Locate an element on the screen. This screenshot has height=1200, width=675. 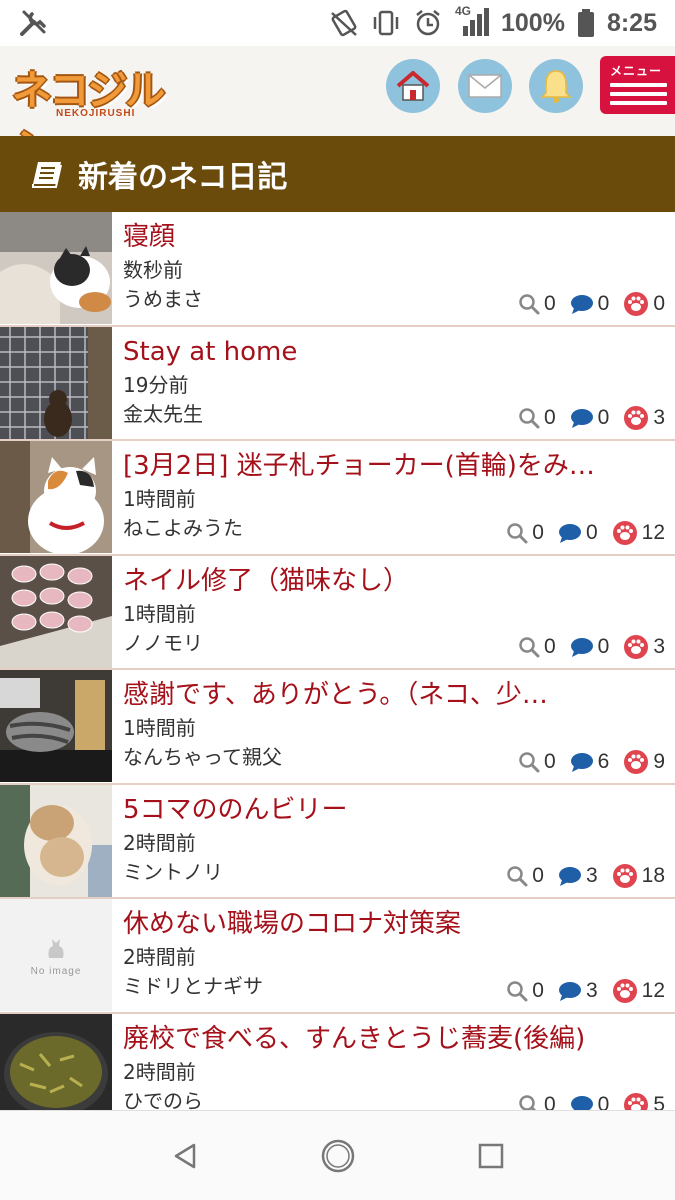
comments-count: 6 is located at coordinates (603, 761).